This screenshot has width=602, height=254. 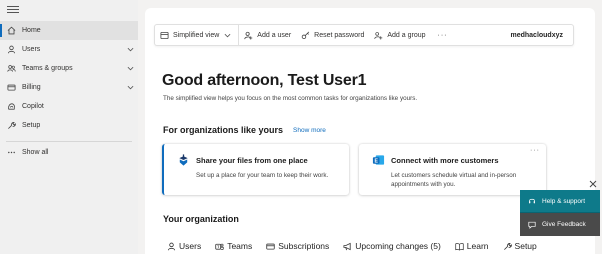 I want to click on teams-icon, so click(x=11, y=68).